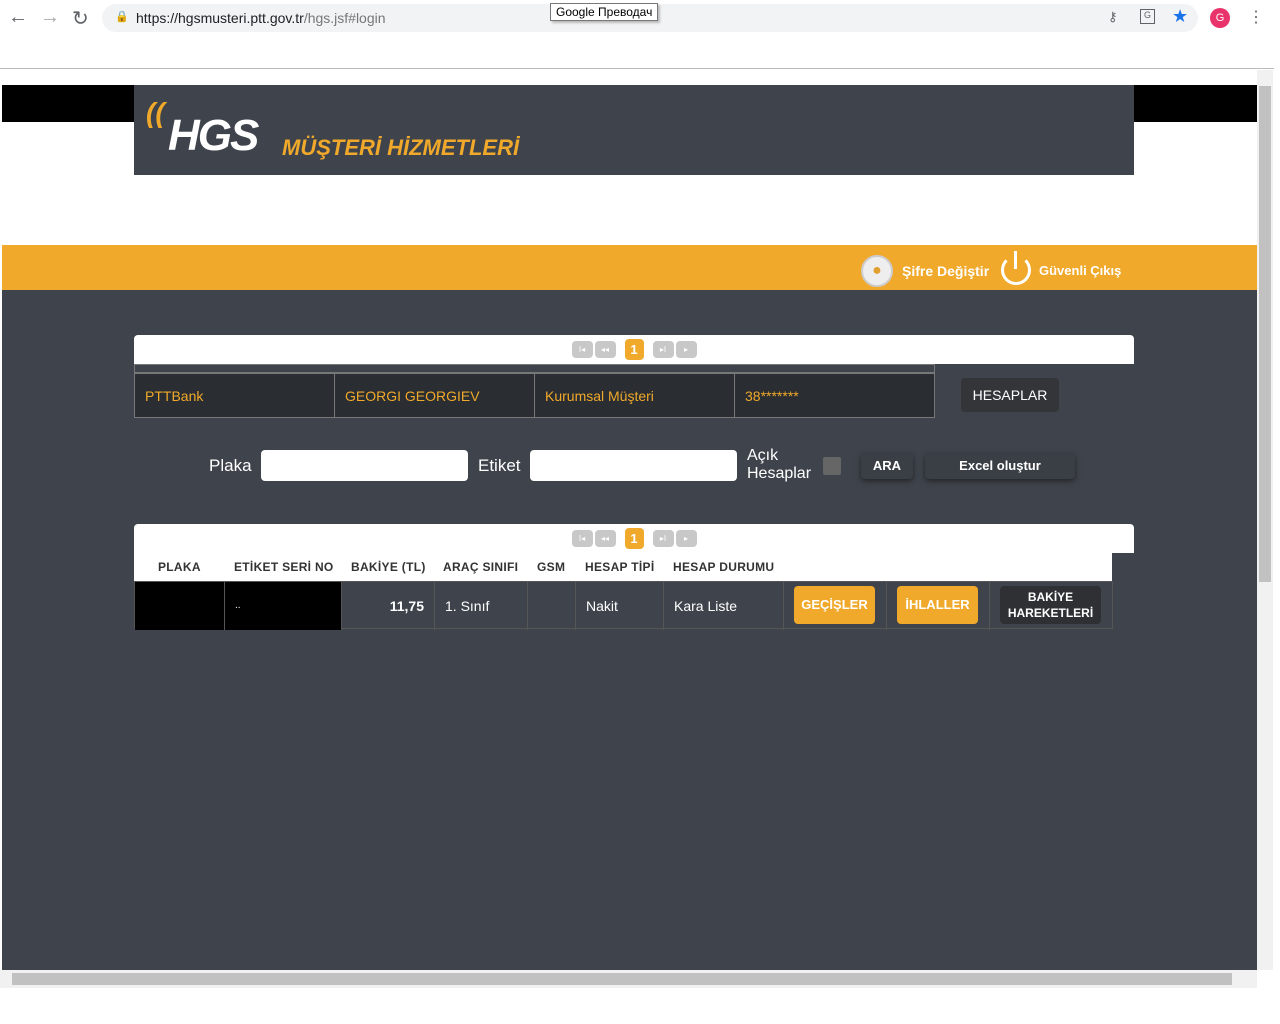 This screenshot has width=1280, height=1024. Describe the element at coordinates (663, 349) in the screenshot. I see `next-page-button: ▸I` at that location.